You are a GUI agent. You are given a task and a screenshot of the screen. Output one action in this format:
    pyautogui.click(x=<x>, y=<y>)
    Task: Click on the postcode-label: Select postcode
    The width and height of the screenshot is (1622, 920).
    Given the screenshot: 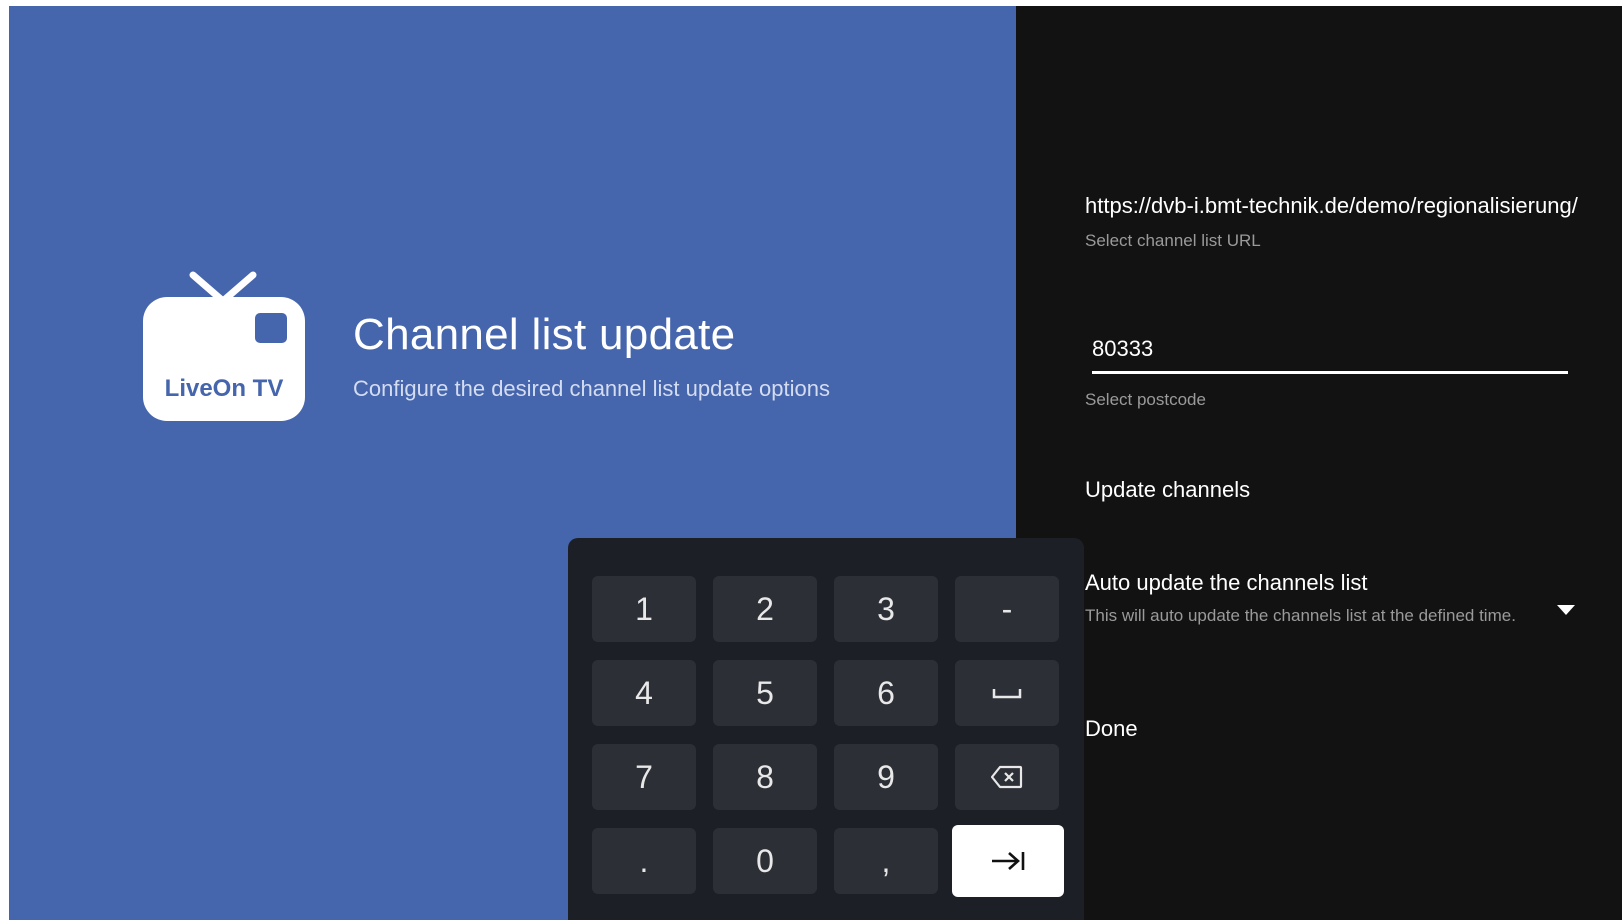 What is the action you would take?
    pyautogui.click(x=1145, y=399)
    